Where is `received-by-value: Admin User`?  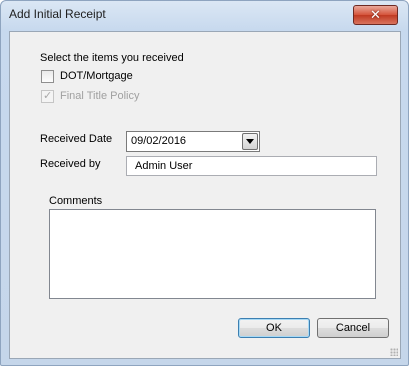 received-by-value: Admin User is located at coordinates (164, 166).